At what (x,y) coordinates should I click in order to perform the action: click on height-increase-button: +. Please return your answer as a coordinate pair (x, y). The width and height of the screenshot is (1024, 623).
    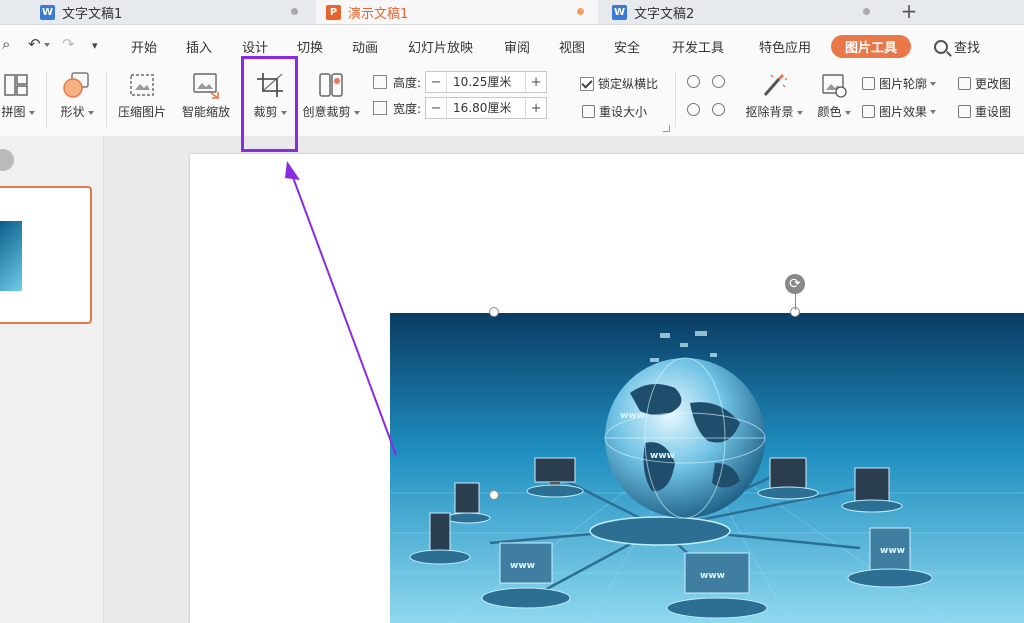
    Looking at the image, I should click on (536, 82).